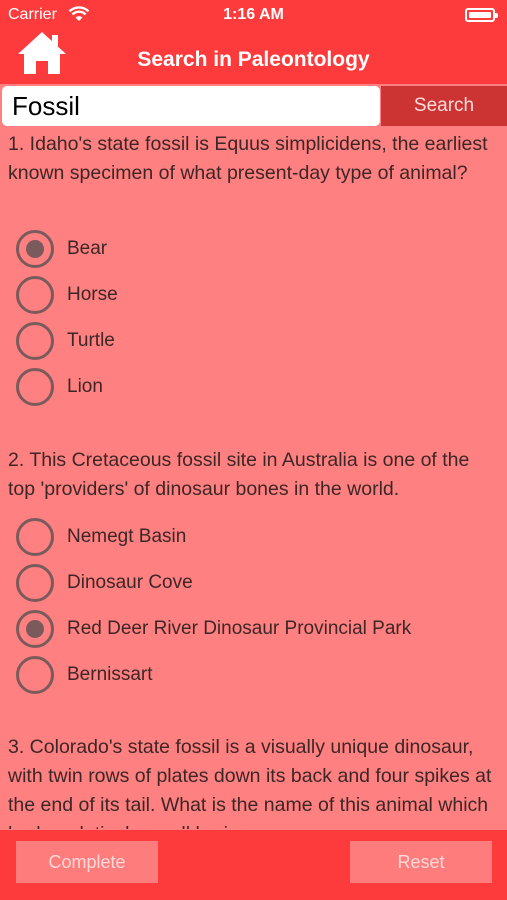 This screenshot has height=900, width=507. Describe the element at coordinates (130, 582) in the screenshot. I see `option-label: Dinosaur Cove` at that location.